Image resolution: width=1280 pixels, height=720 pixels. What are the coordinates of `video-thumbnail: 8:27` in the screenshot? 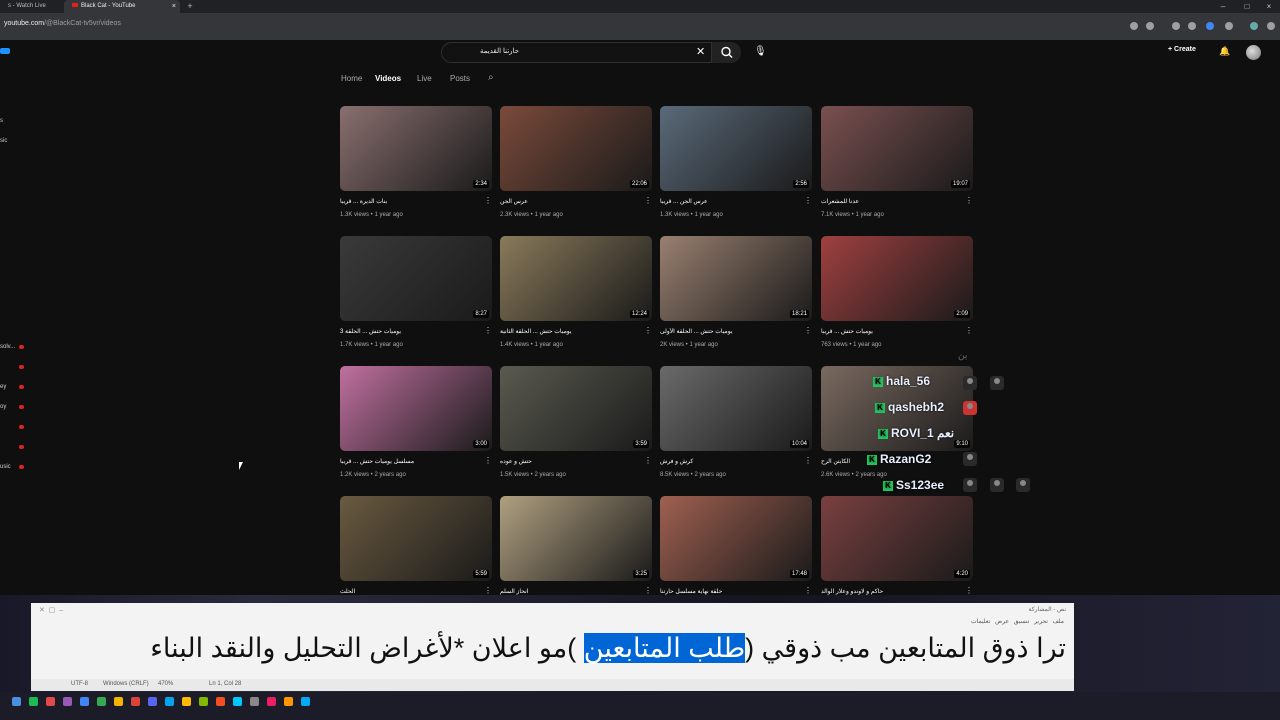 It's located at (416, 278).